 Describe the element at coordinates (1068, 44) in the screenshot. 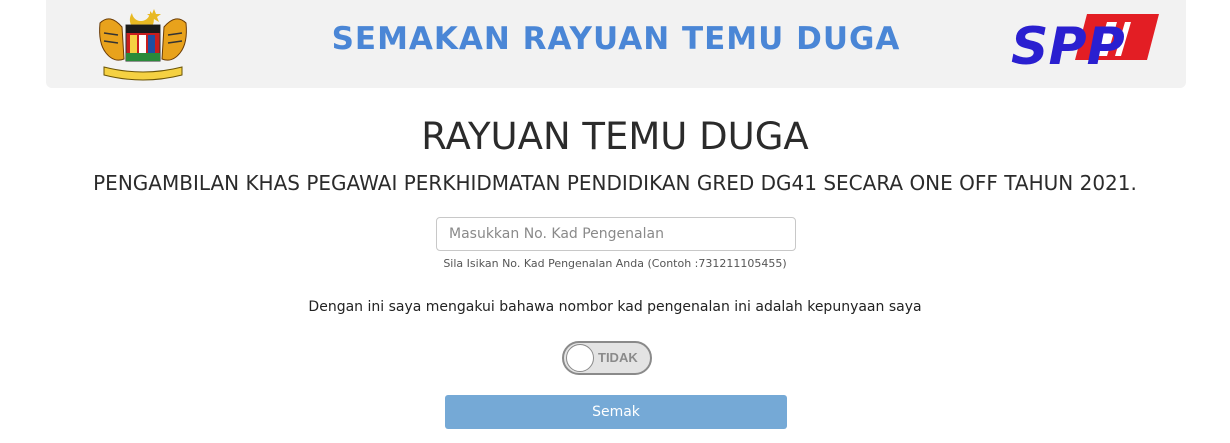

I see `svg-text: SPP` at that location.